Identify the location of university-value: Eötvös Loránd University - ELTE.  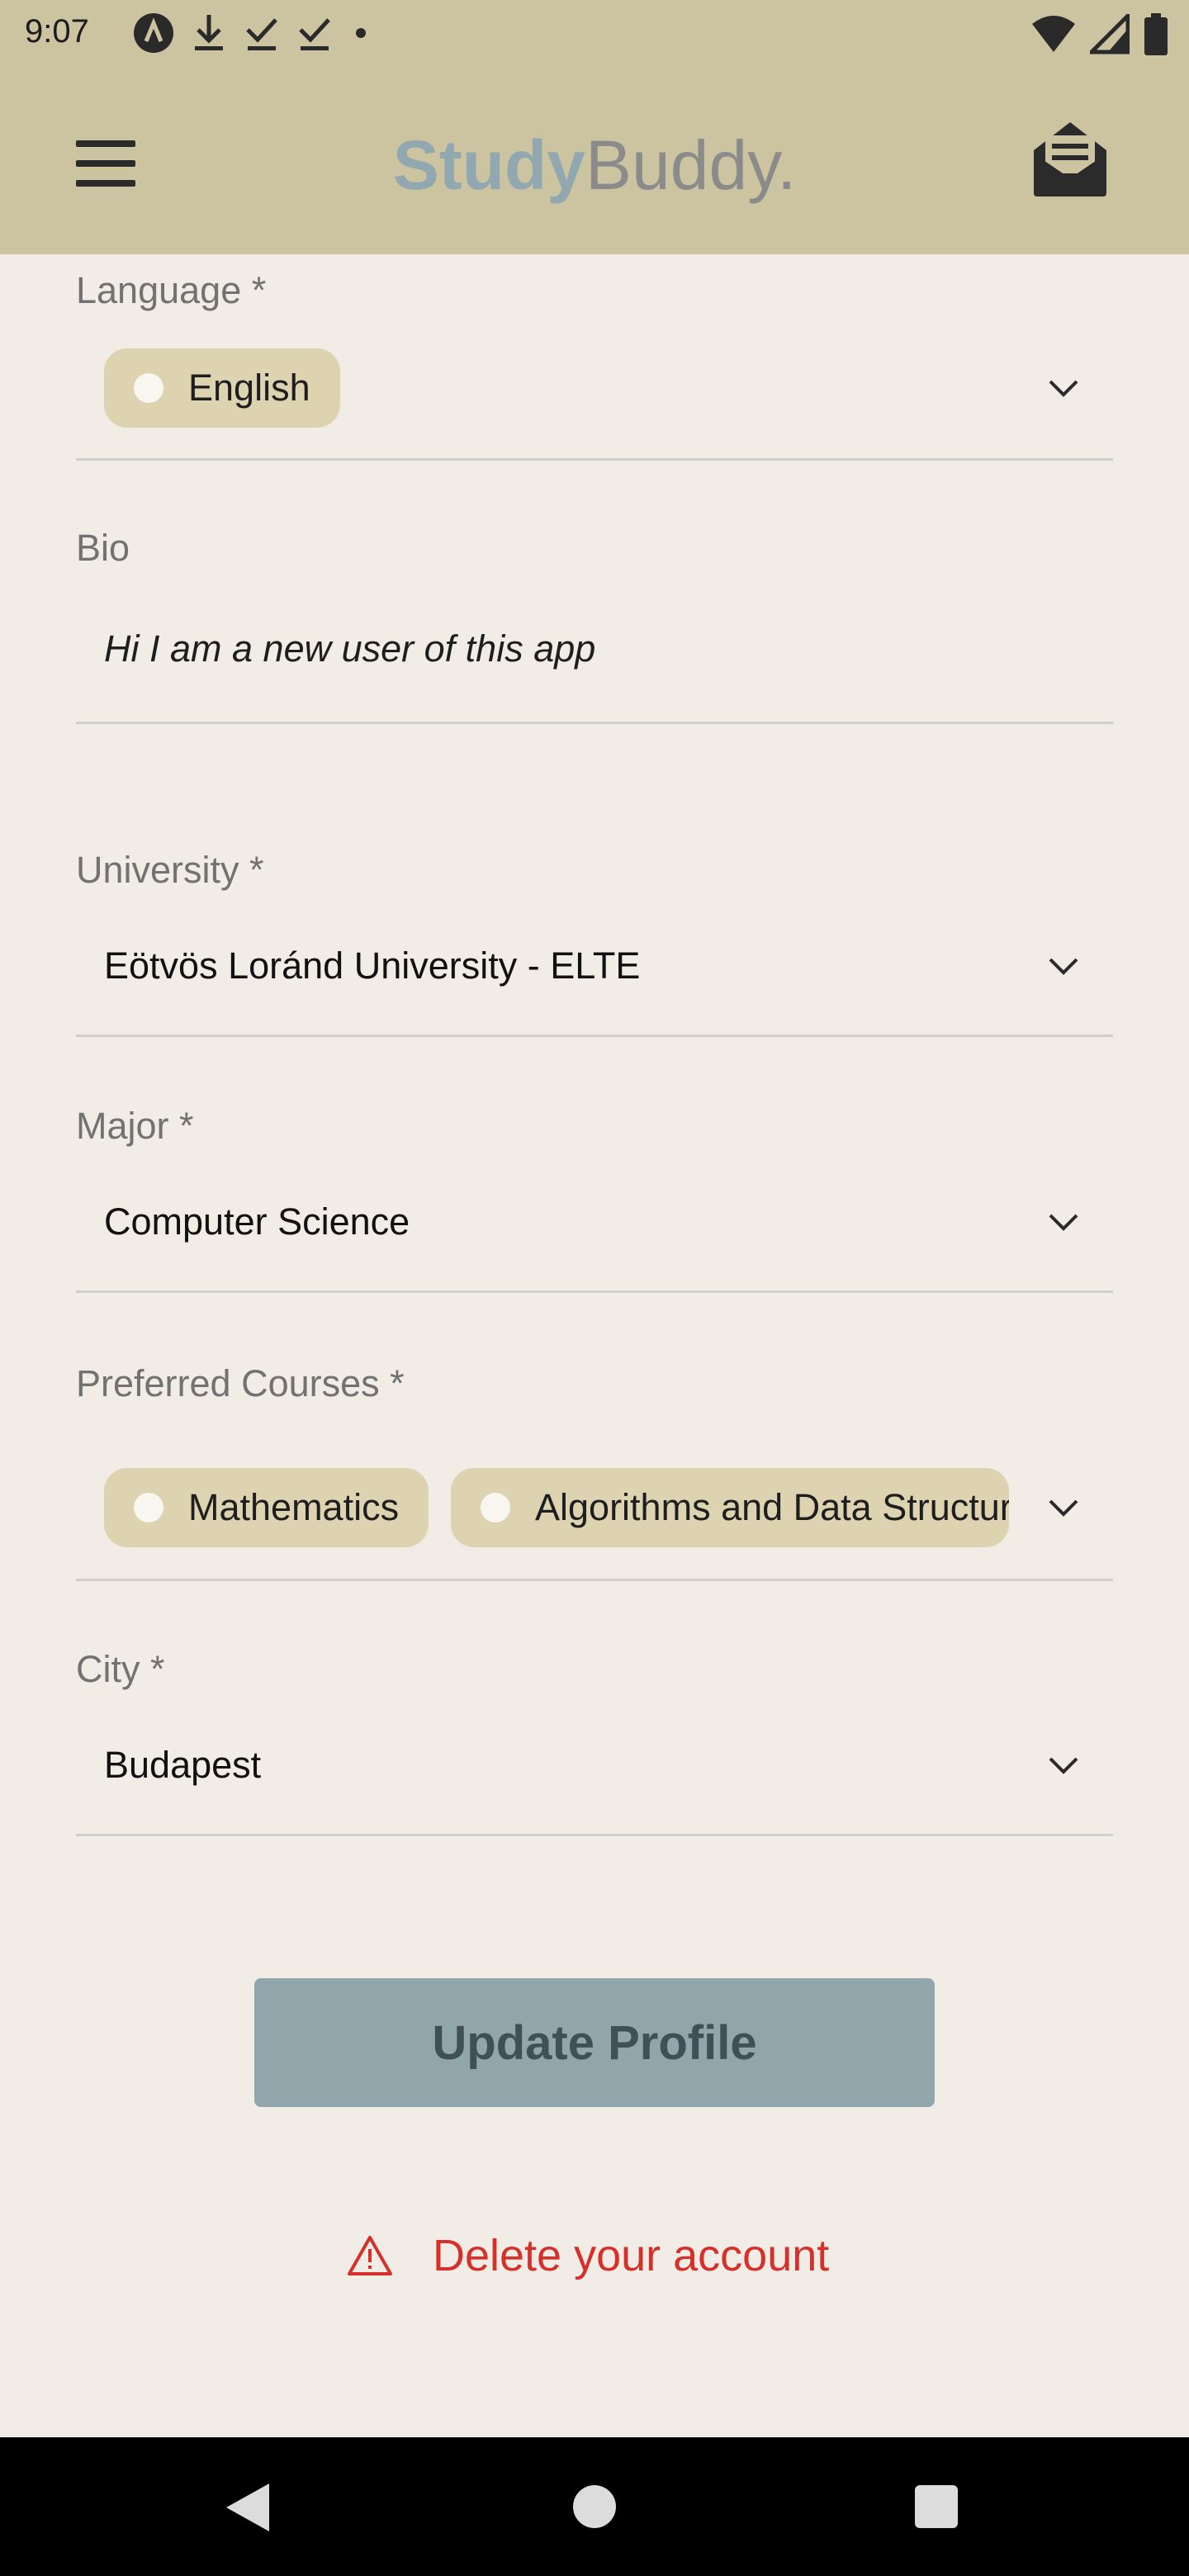
(372, 966).